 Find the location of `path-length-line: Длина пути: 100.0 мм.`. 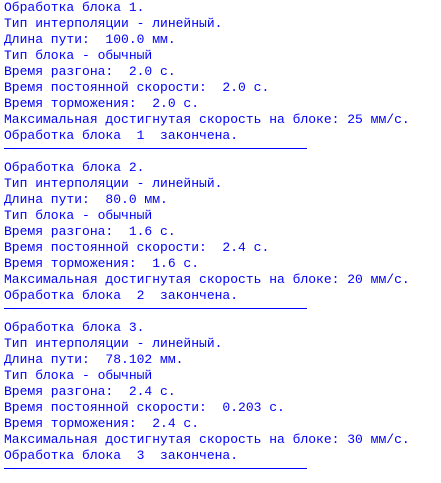

path-length-line: Длина пути: 100.0 мм. is located at coordinates (90, 39).